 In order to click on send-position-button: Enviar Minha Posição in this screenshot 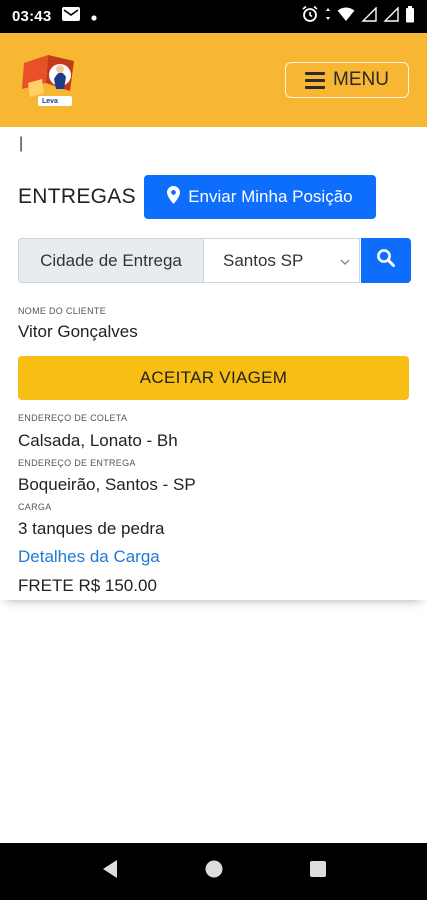, I will do `click(259, 197)`.